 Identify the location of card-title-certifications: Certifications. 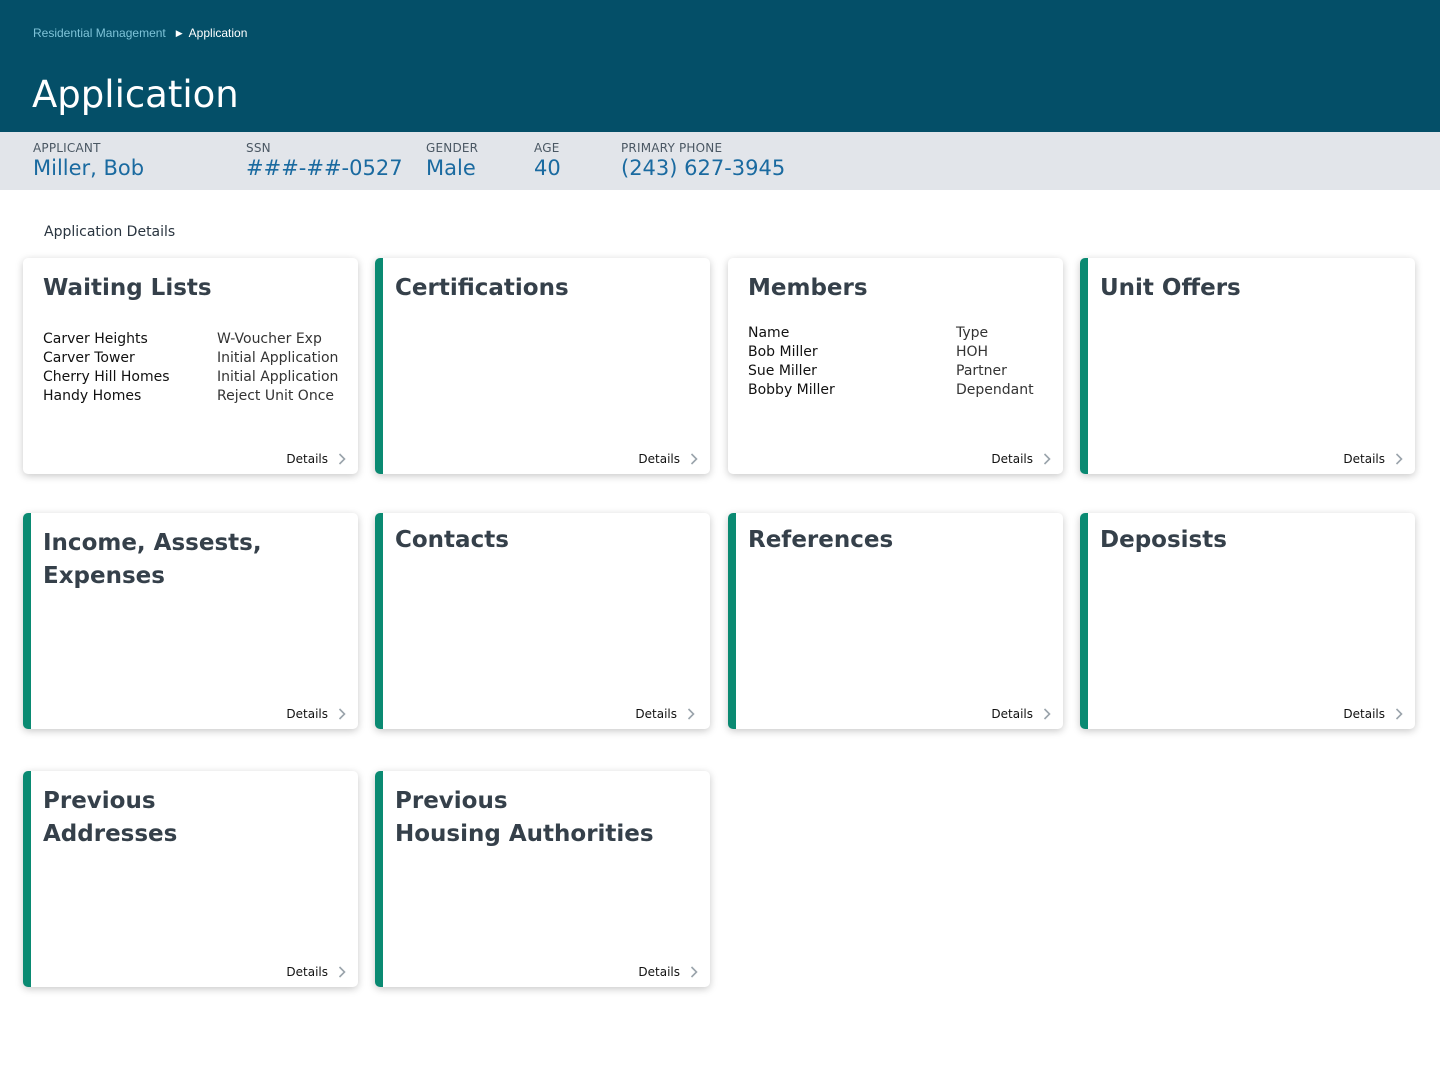
(482, 288).